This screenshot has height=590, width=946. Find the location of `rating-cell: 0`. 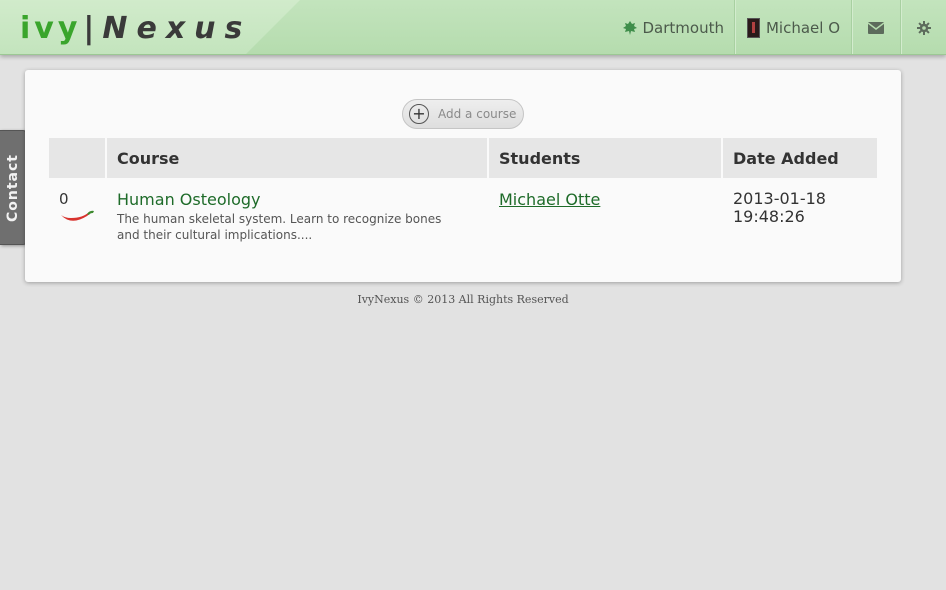

rating-cell: 0 is located at coordinates (77, 210).